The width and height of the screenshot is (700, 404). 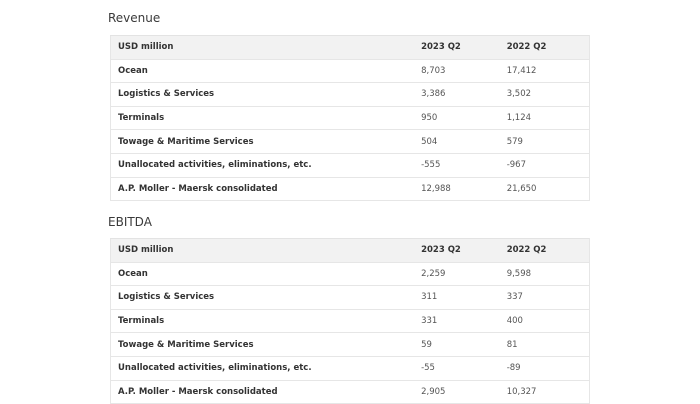 What do you see at coordinates (544, 274) in the screenshot?
I see `value-2022q2: 9,598` at bounding box center [544, 274].